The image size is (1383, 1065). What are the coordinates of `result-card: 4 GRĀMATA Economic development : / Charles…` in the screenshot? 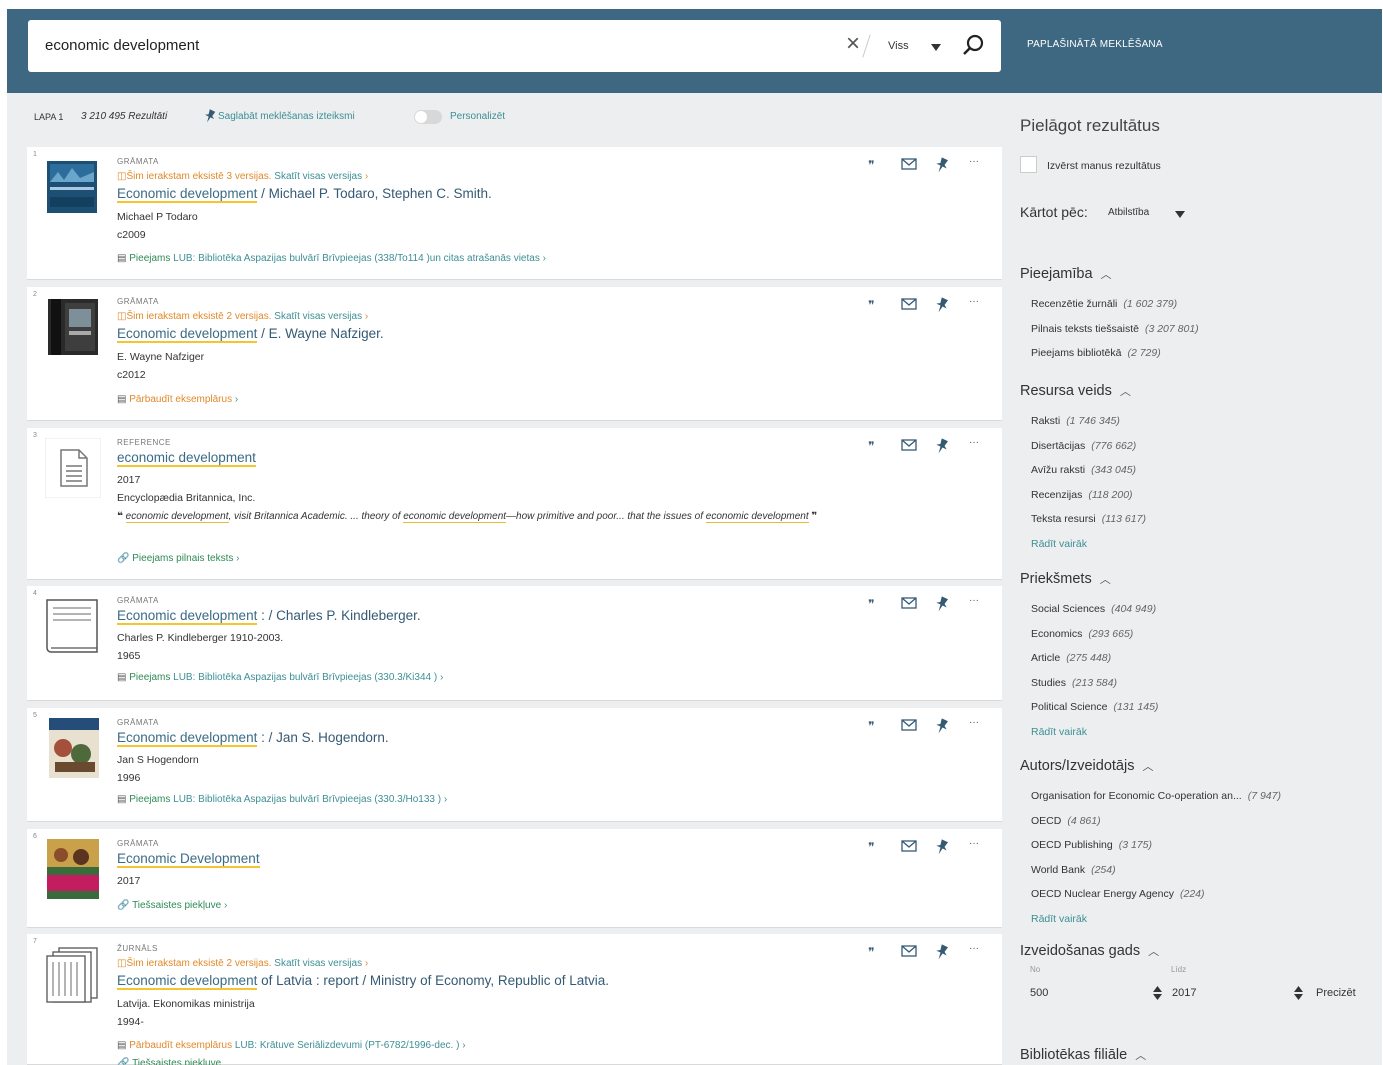 It's located at (514, 643).